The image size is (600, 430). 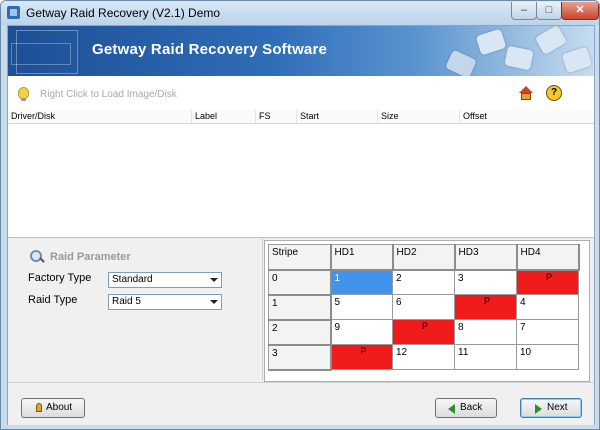 What do you see at coordinates (486, 257) in the screenshot?
I see `header-hd3: HD3` at bounding box center [486, 257].